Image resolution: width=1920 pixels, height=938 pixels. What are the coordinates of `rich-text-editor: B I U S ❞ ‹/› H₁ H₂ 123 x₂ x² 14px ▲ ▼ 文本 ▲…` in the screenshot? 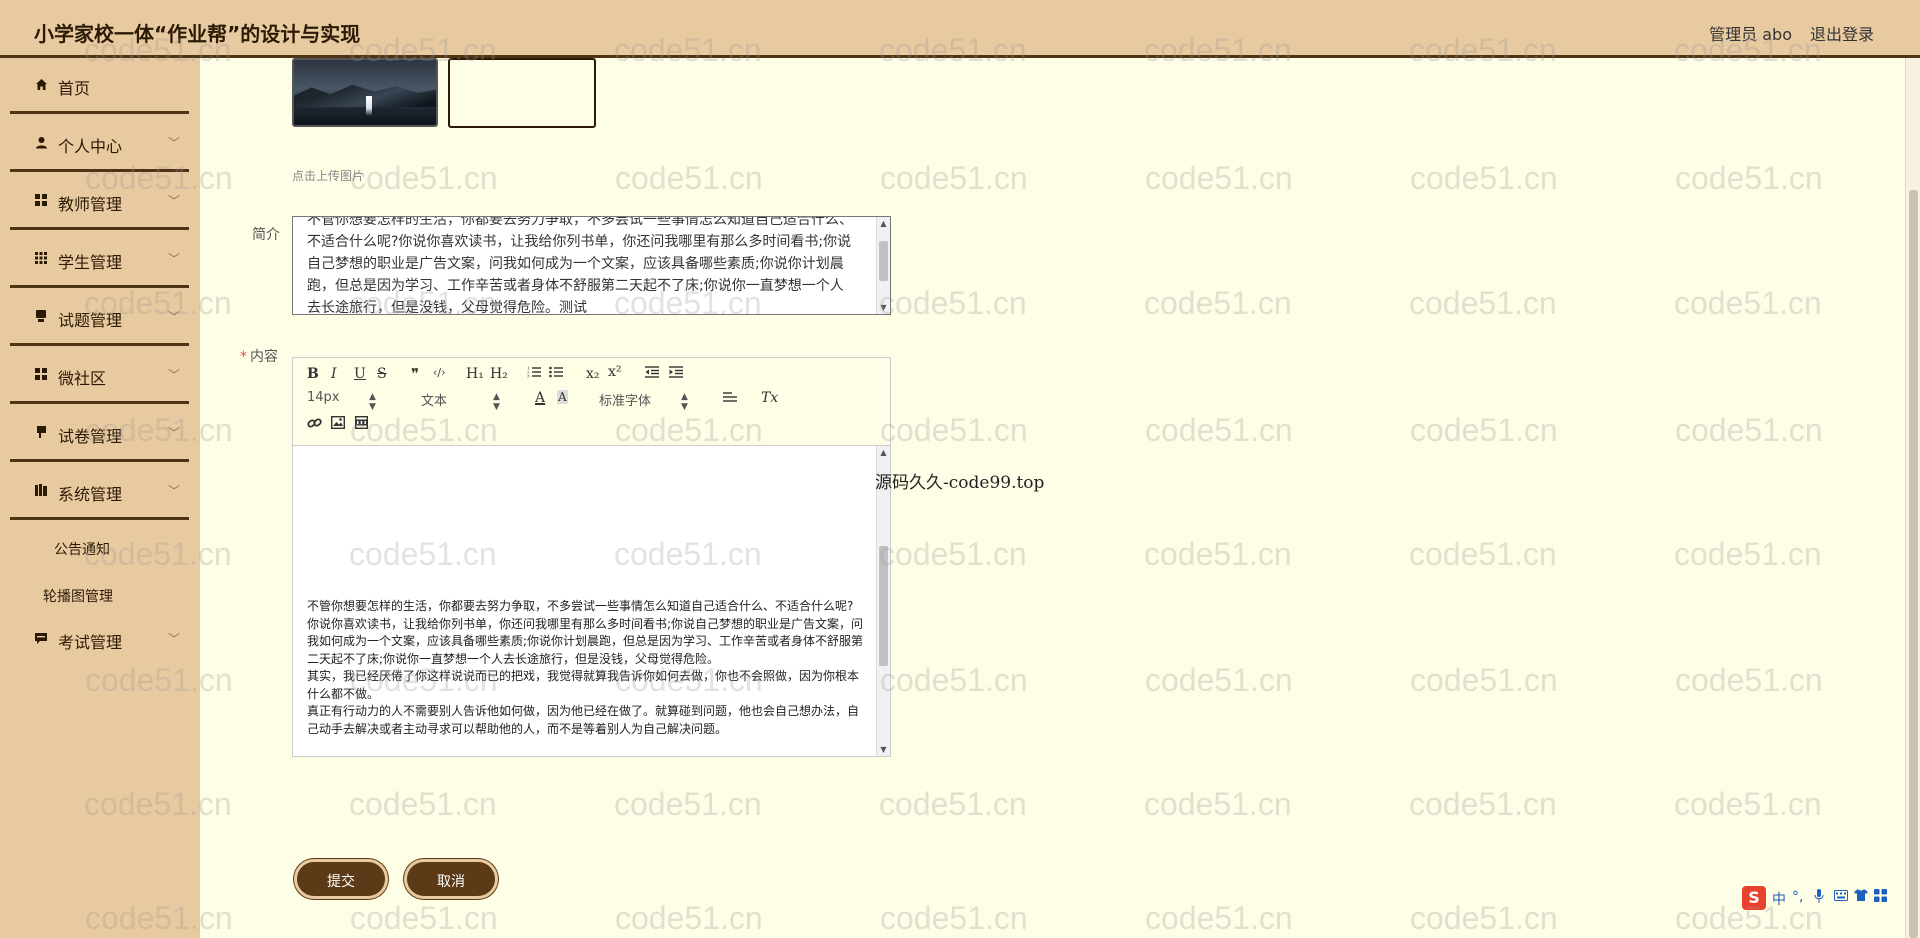 It's located at (591, 557).